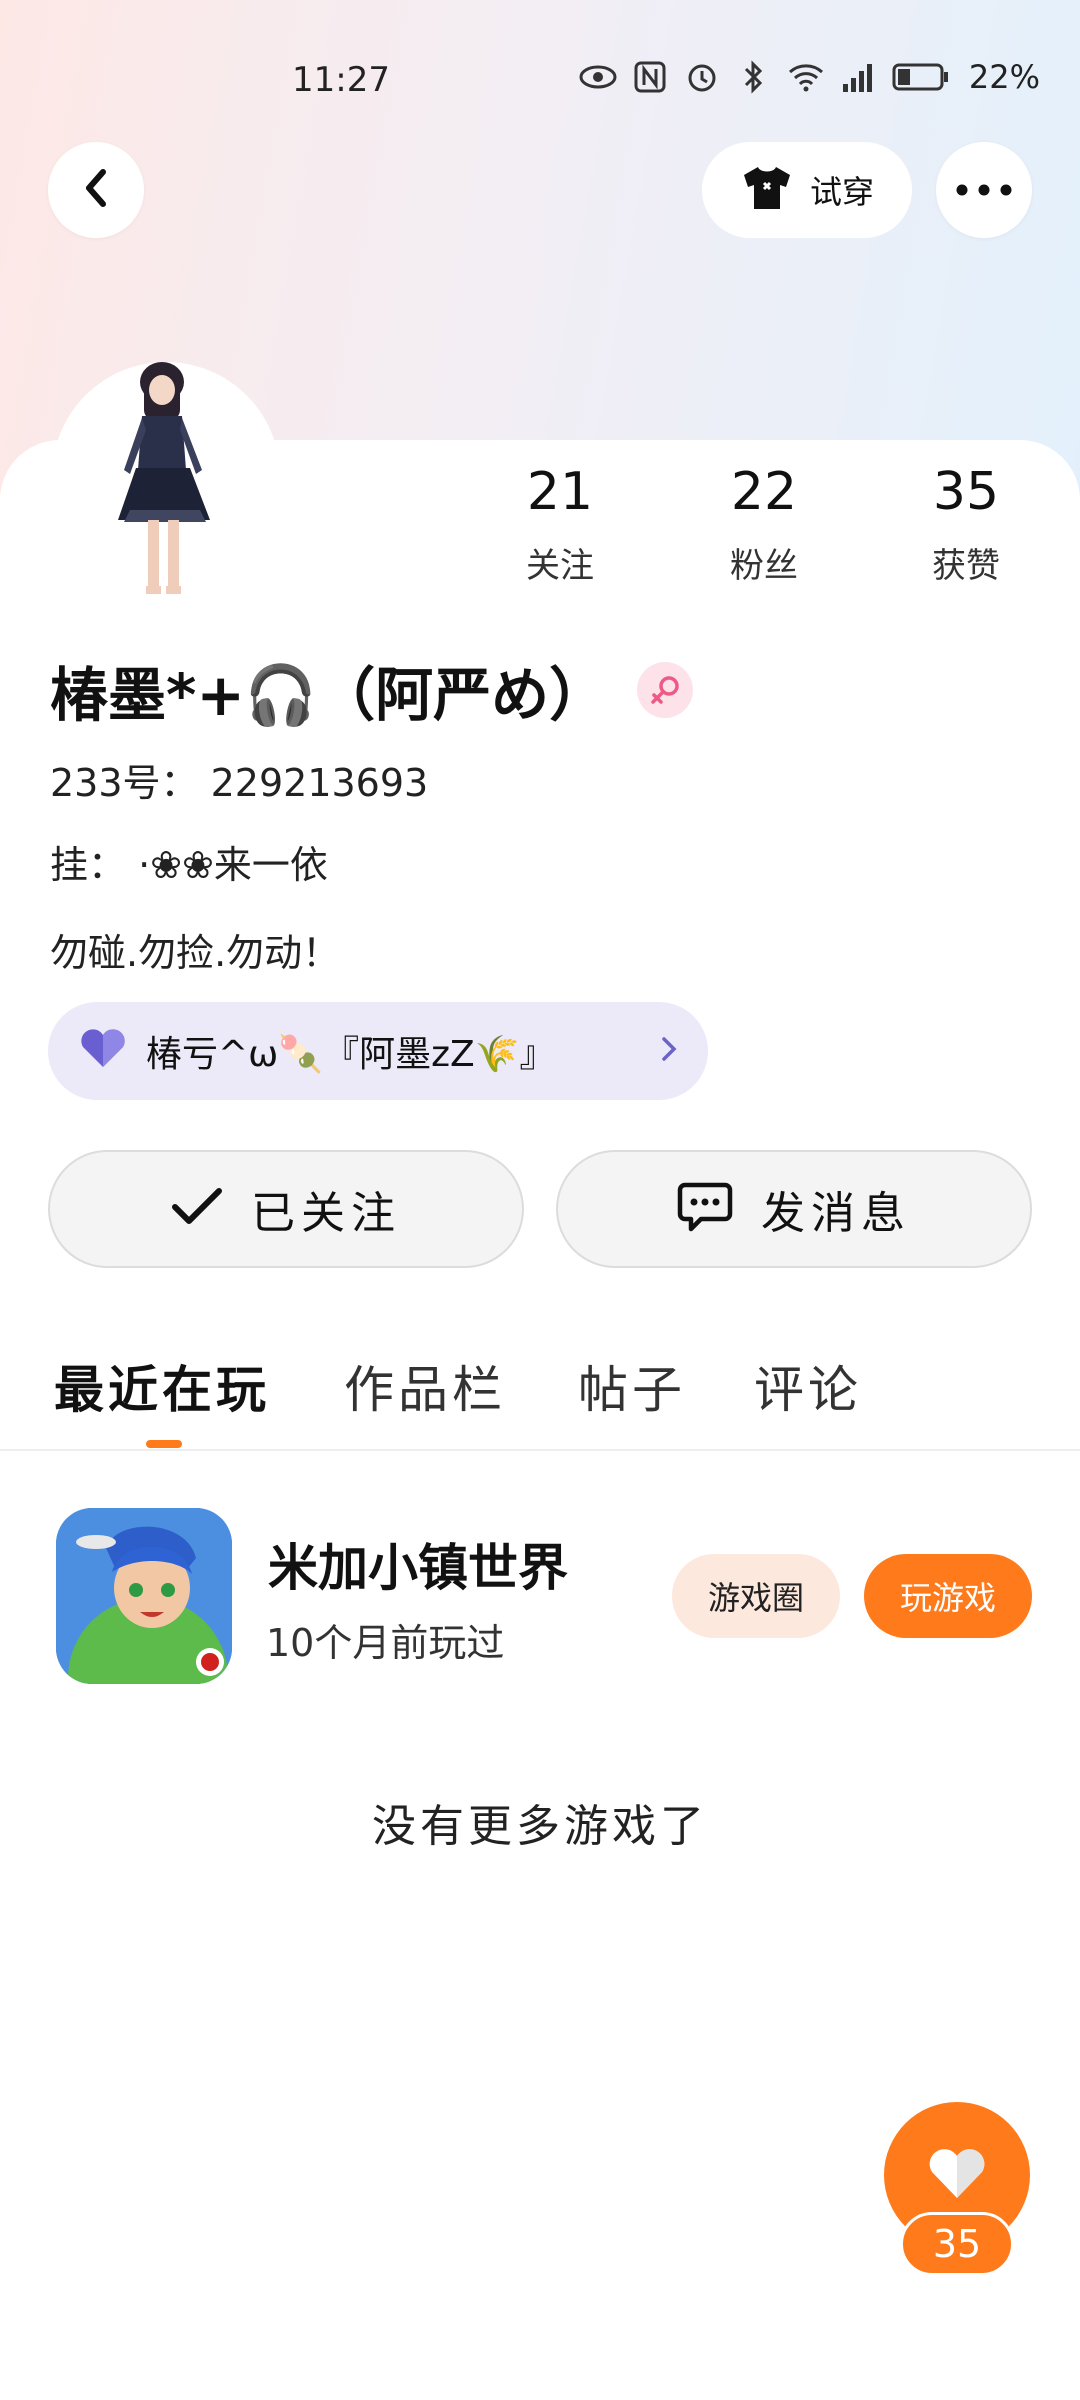  Describe the element at coordinates (540, 1450) in the screenshot. I see `tabs-divider` at that location.